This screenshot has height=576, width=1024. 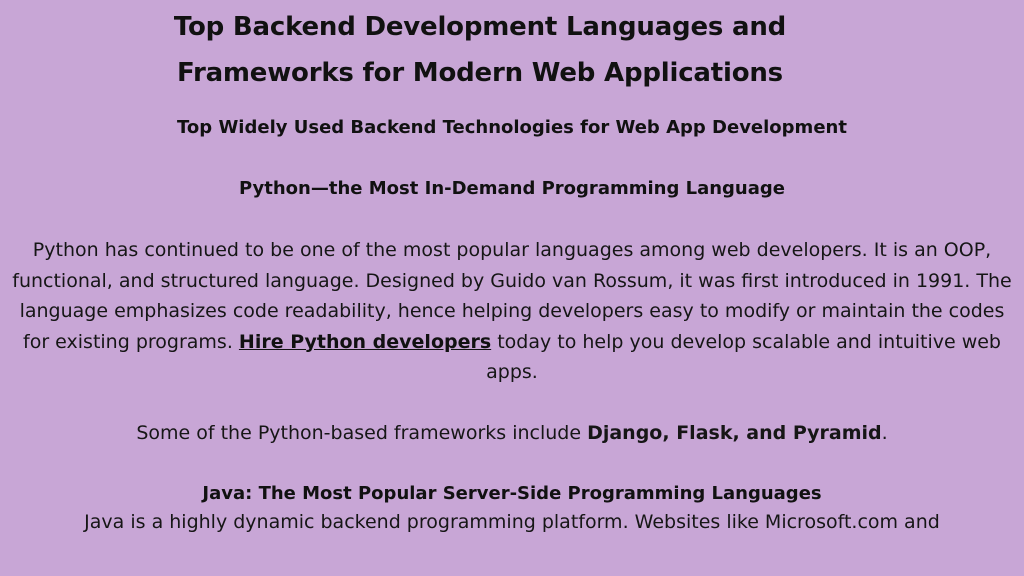 I want to click on page-title-line-1: Top Backend Development Languages and, so click(x=480, y=27).